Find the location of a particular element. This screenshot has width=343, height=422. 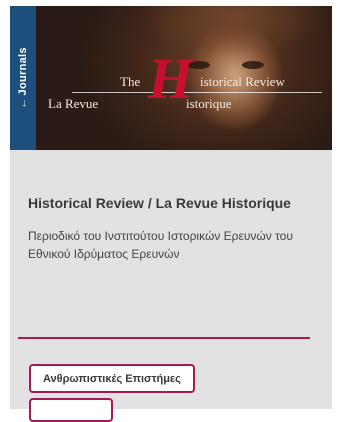

logo-line2-left: La Revue is located at coordinates (73, 103).